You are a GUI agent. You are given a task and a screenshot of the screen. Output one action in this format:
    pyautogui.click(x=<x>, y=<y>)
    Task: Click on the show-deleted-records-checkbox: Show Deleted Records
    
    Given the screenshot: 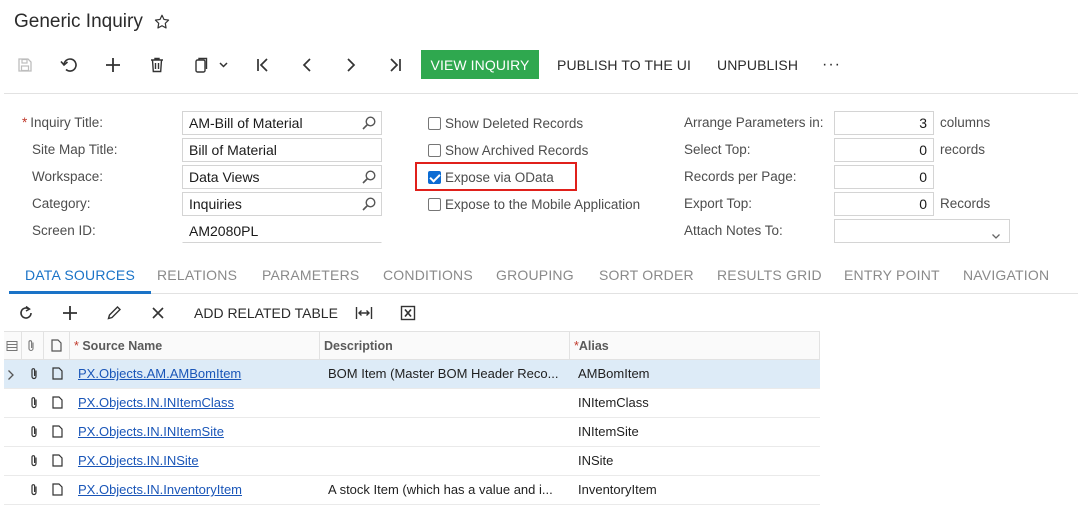 What is the action you would take?
    pyautogui.click(x=505, y=123)
    